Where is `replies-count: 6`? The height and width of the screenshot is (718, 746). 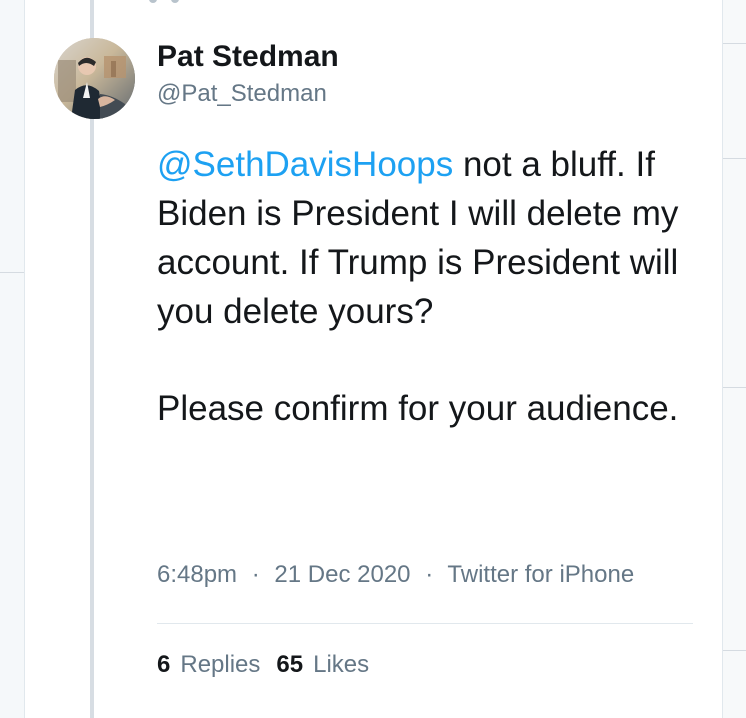
replies-count: 6 is located at coordinates (164, 664).